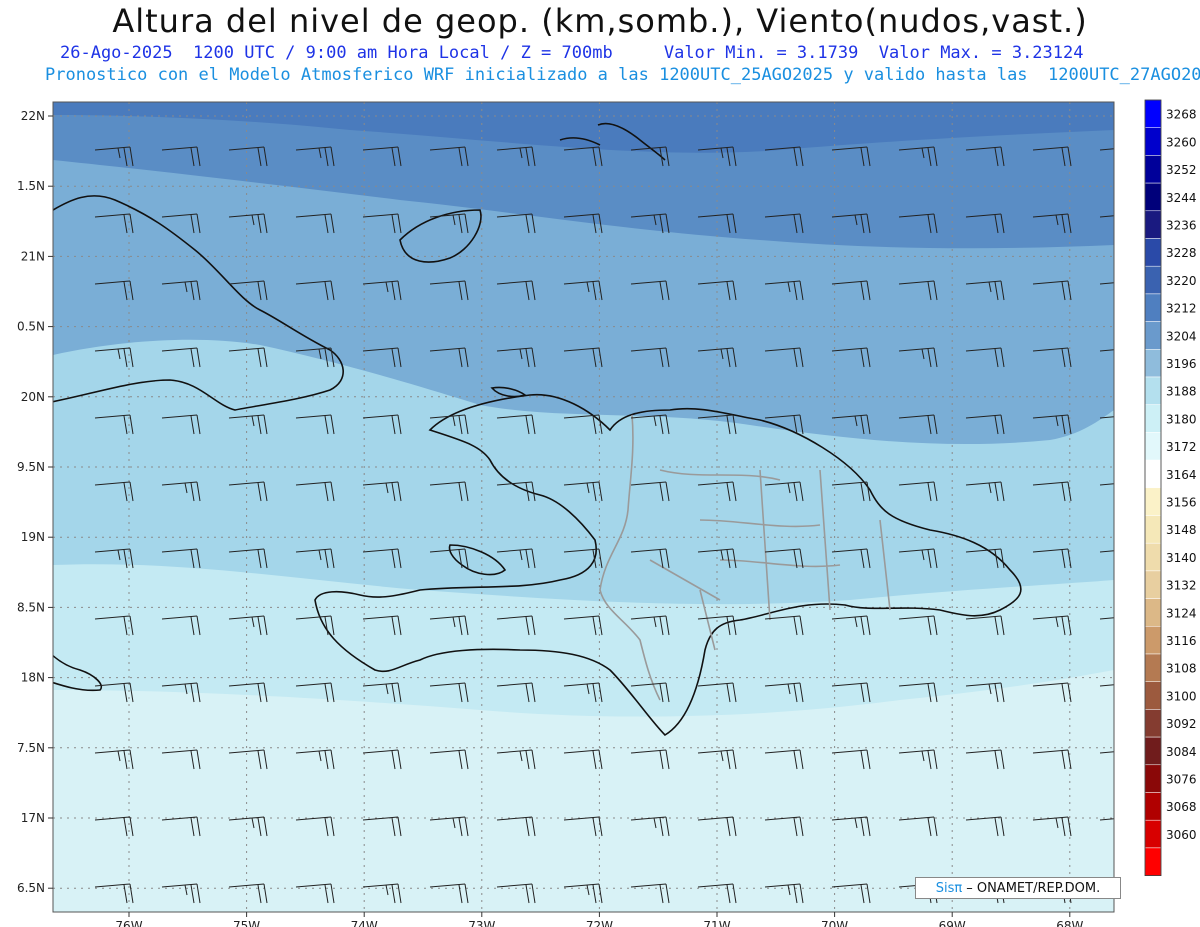  What do you see at coordinates (1181, 447) in the screenshot?
I see `colorbar-label: 3172` at bounding box center [1181, 447].